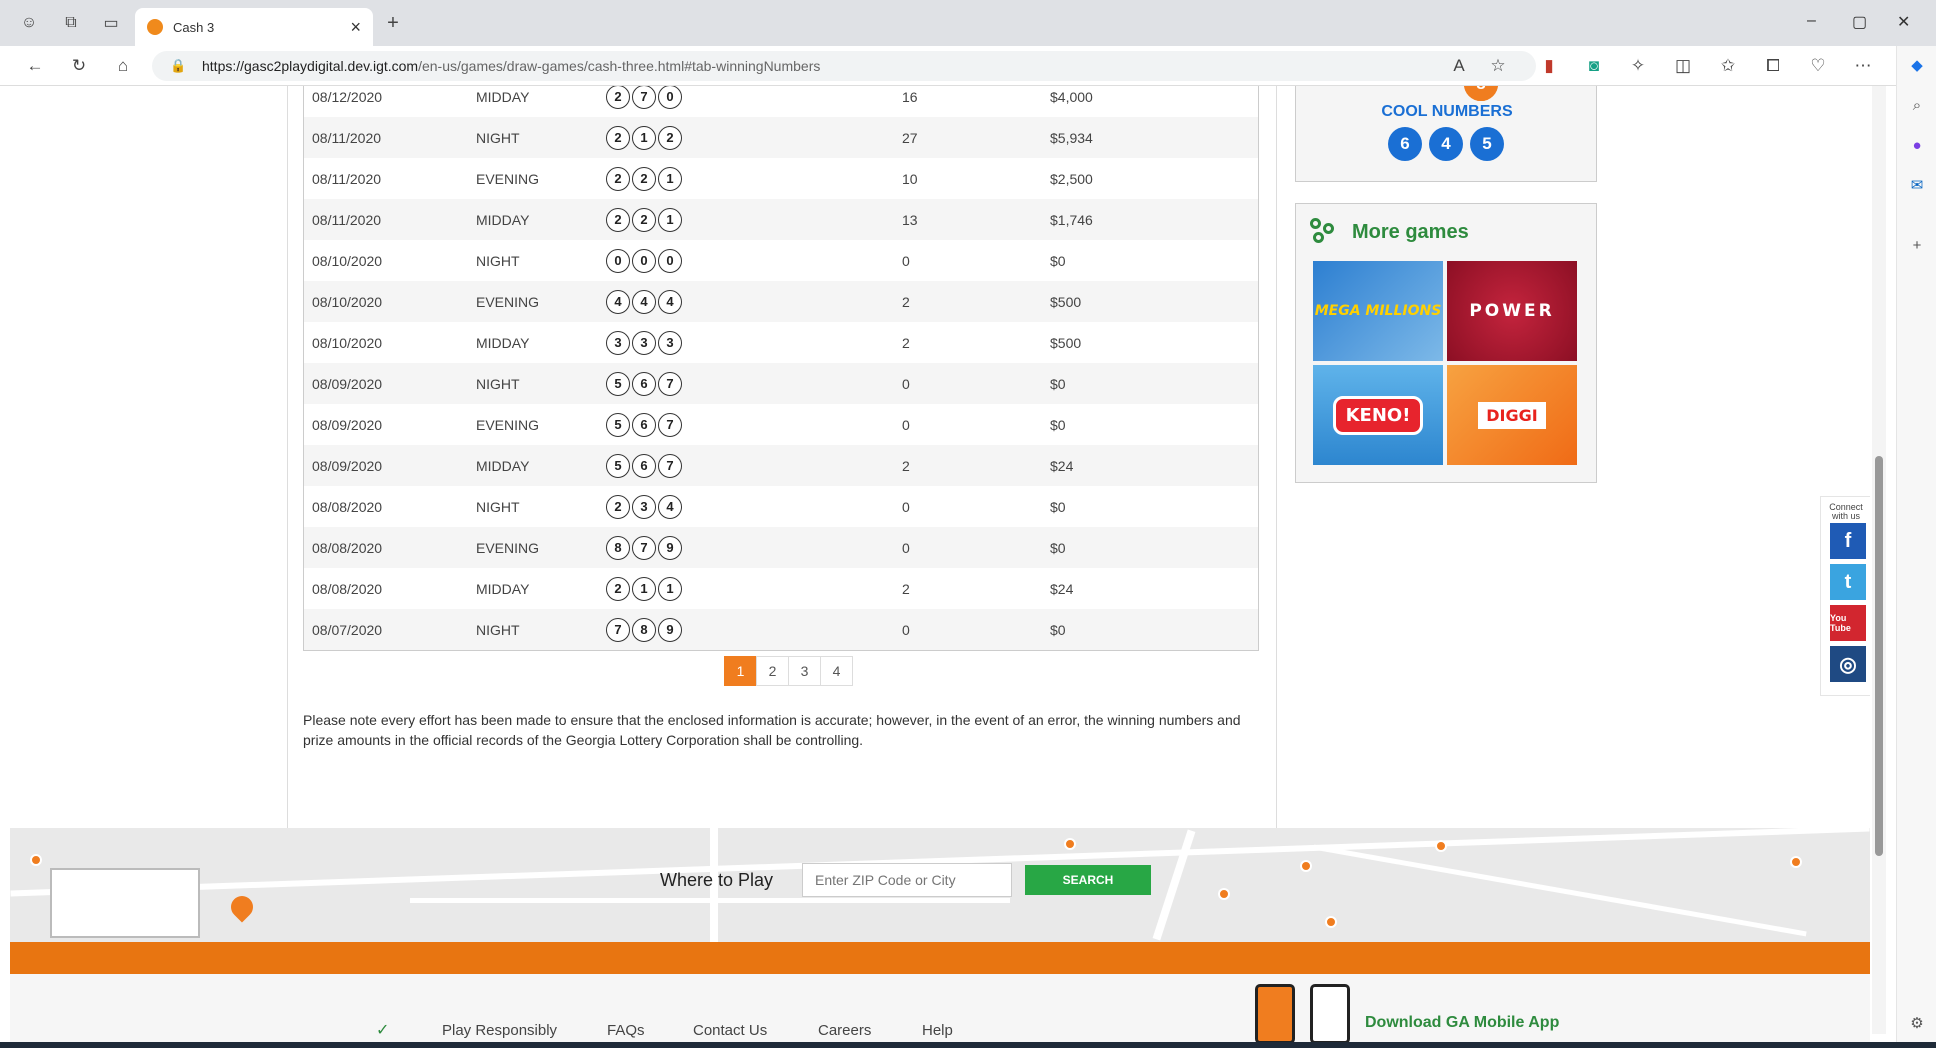 Image resolution: width=1936 pixels, height=1048 pixels. I want to click on winning-numbers: 789, so click(644, 629).